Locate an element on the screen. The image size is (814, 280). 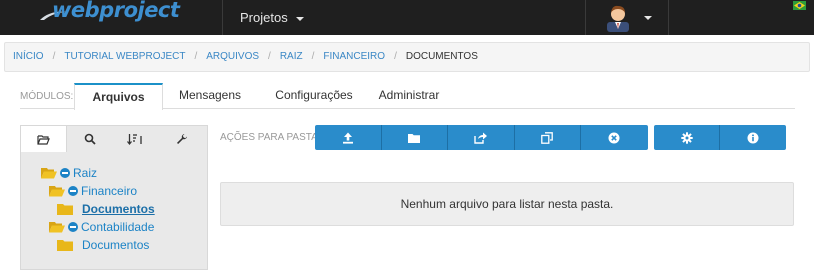
tab-mensagens: Mensagens is located at coordinates (210, 96).